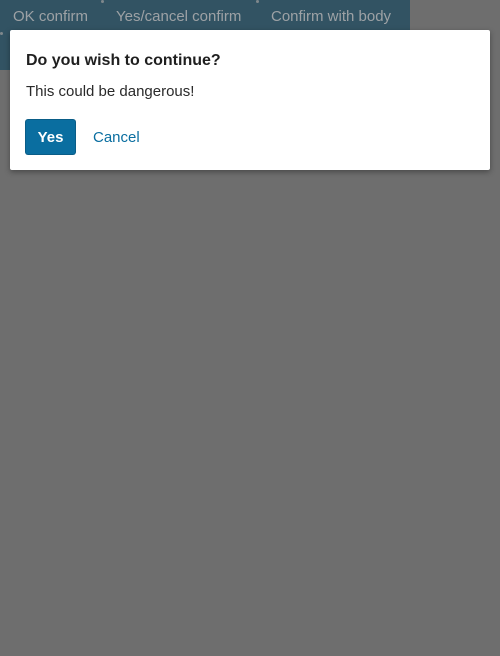 The image size is (500, 656). I want to click on yes-button: Yes, so click(50, 137).